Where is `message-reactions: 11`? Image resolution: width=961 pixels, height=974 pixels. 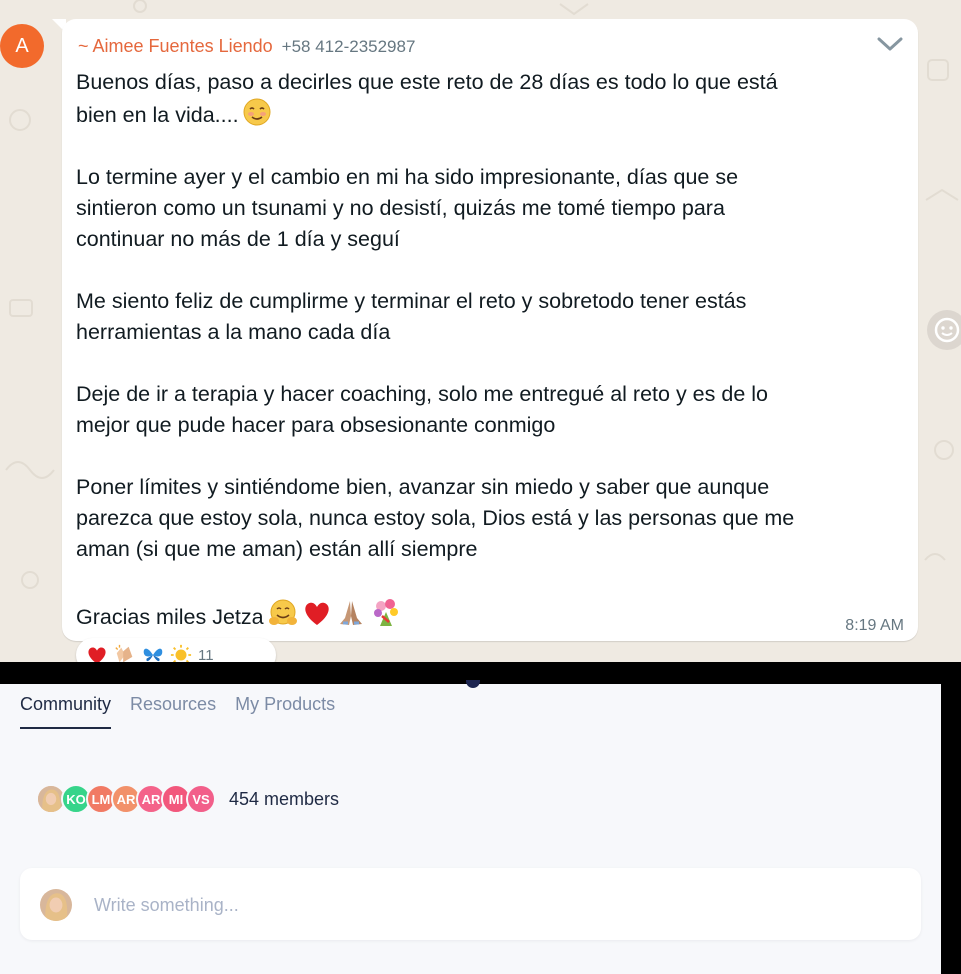 message-reactions: 11 is located at coordinates (176, 650).